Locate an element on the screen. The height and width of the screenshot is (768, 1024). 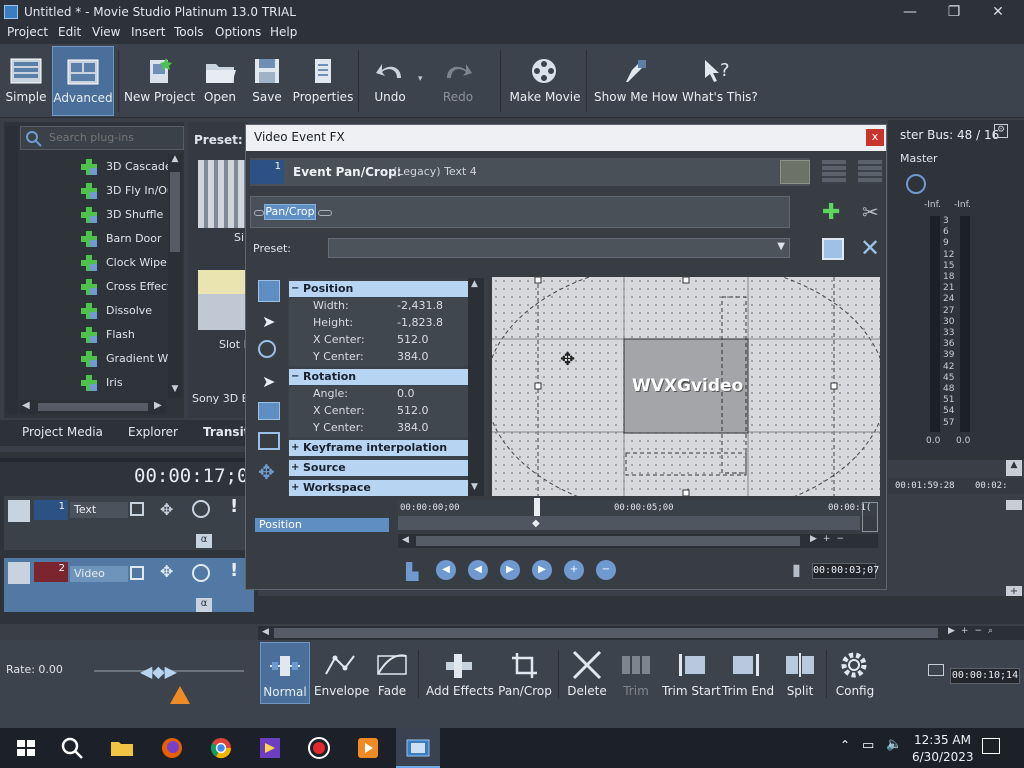
chrome-icon is located at coordinates (221, 748).